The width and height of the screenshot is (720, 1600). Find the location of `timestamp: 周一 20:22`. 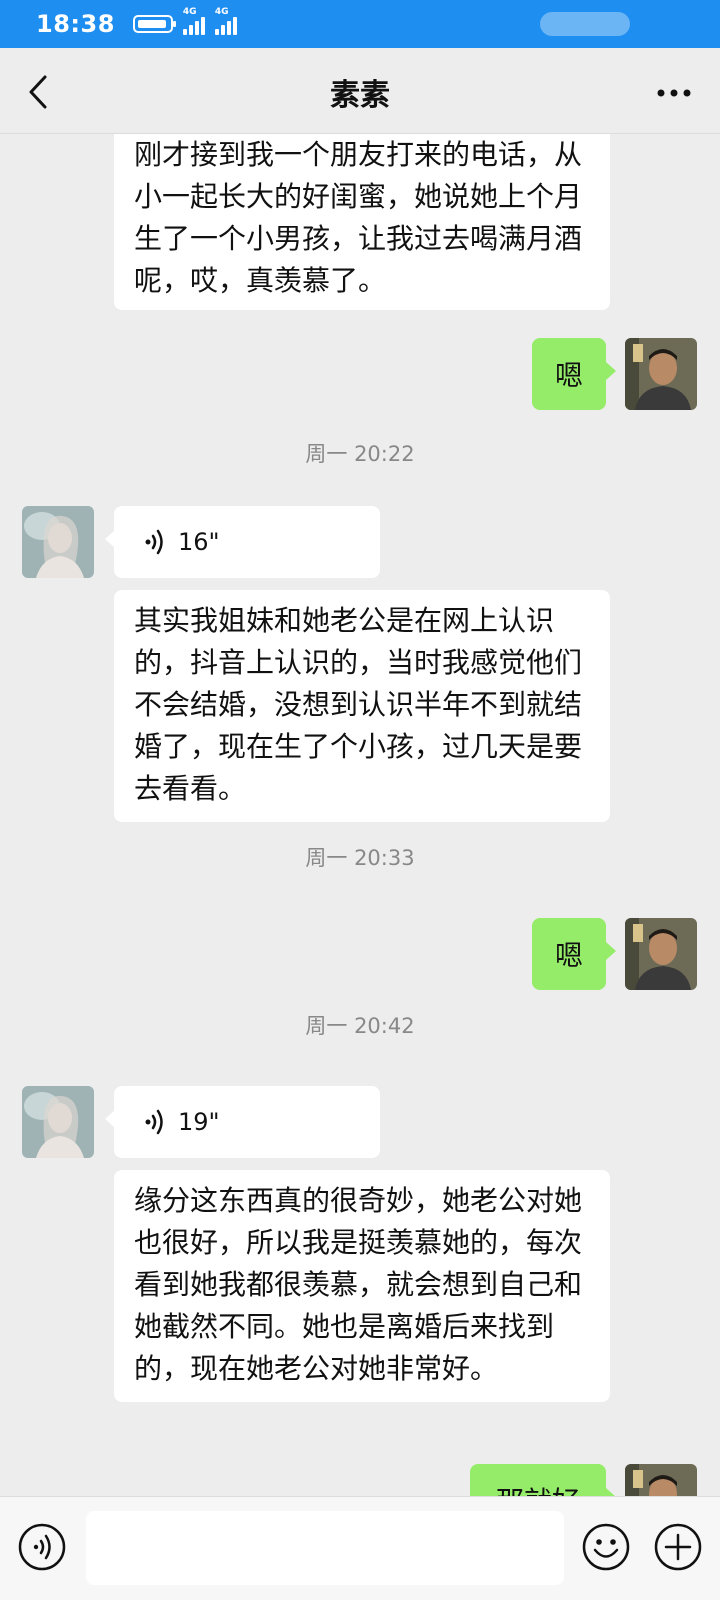

timestamp: 周一 20:22 is located at coordinates (360, 454).